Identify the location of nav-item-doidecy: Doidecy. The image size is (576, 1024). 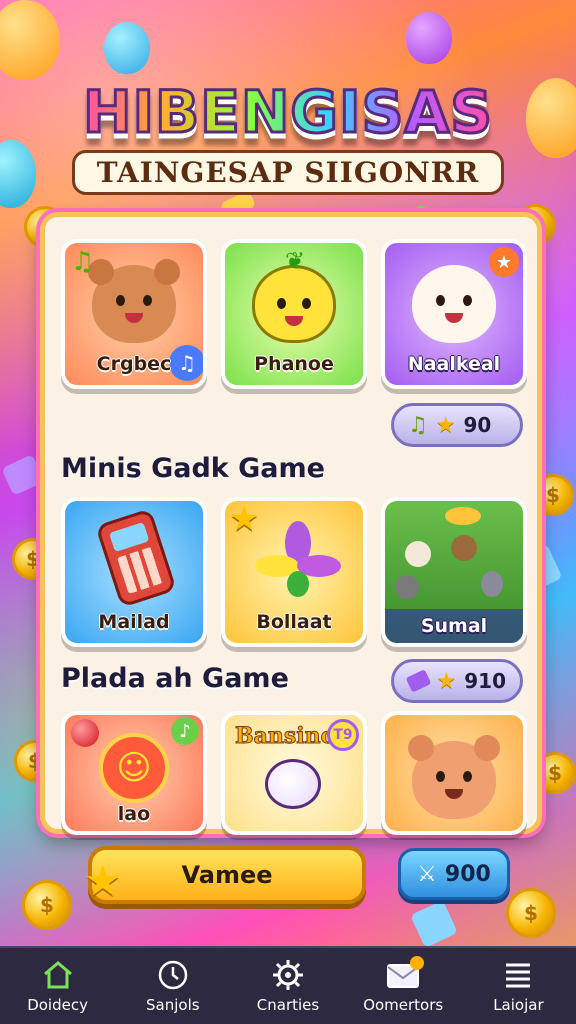
(57, 986).